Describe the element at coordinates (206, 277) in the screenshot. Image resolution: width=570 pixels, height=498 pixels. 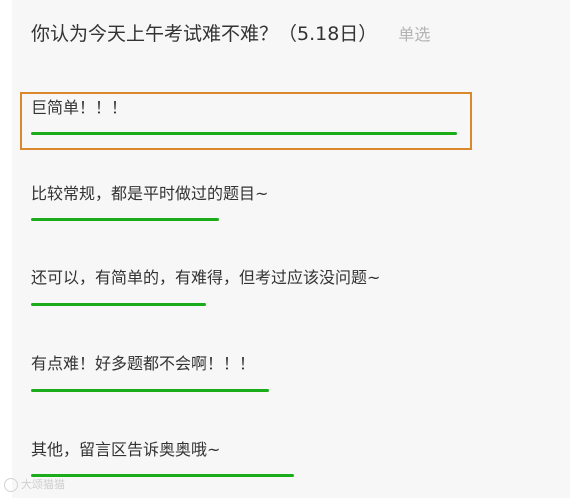
I see `option-label: 还可以，有简单的，有难得，但考过应该没问题~` at that location.